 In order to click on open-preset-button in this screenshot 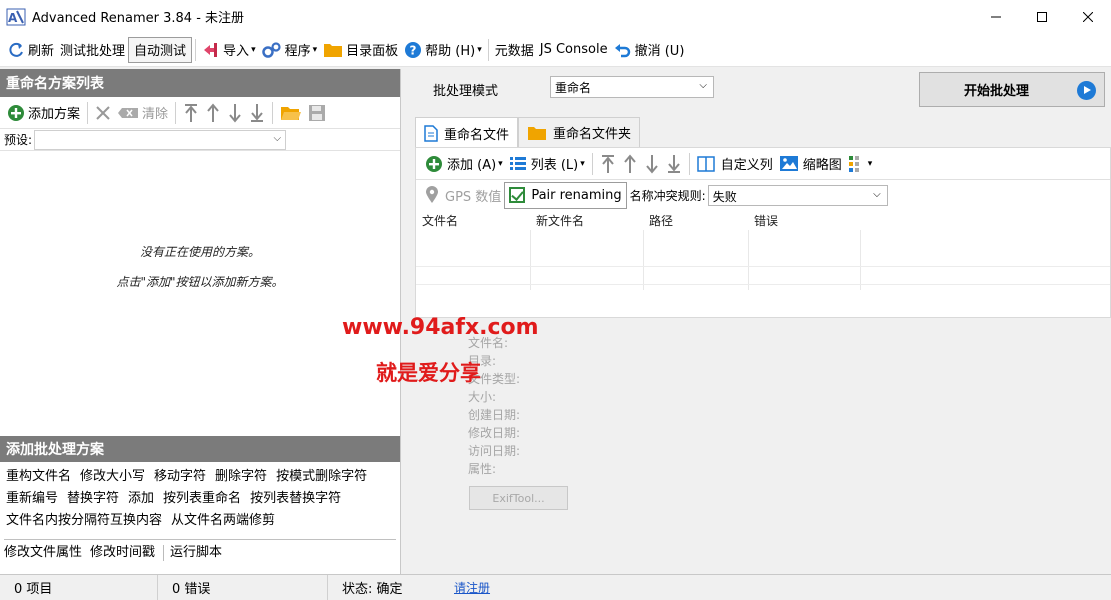, I will do `click(291, 113)`.